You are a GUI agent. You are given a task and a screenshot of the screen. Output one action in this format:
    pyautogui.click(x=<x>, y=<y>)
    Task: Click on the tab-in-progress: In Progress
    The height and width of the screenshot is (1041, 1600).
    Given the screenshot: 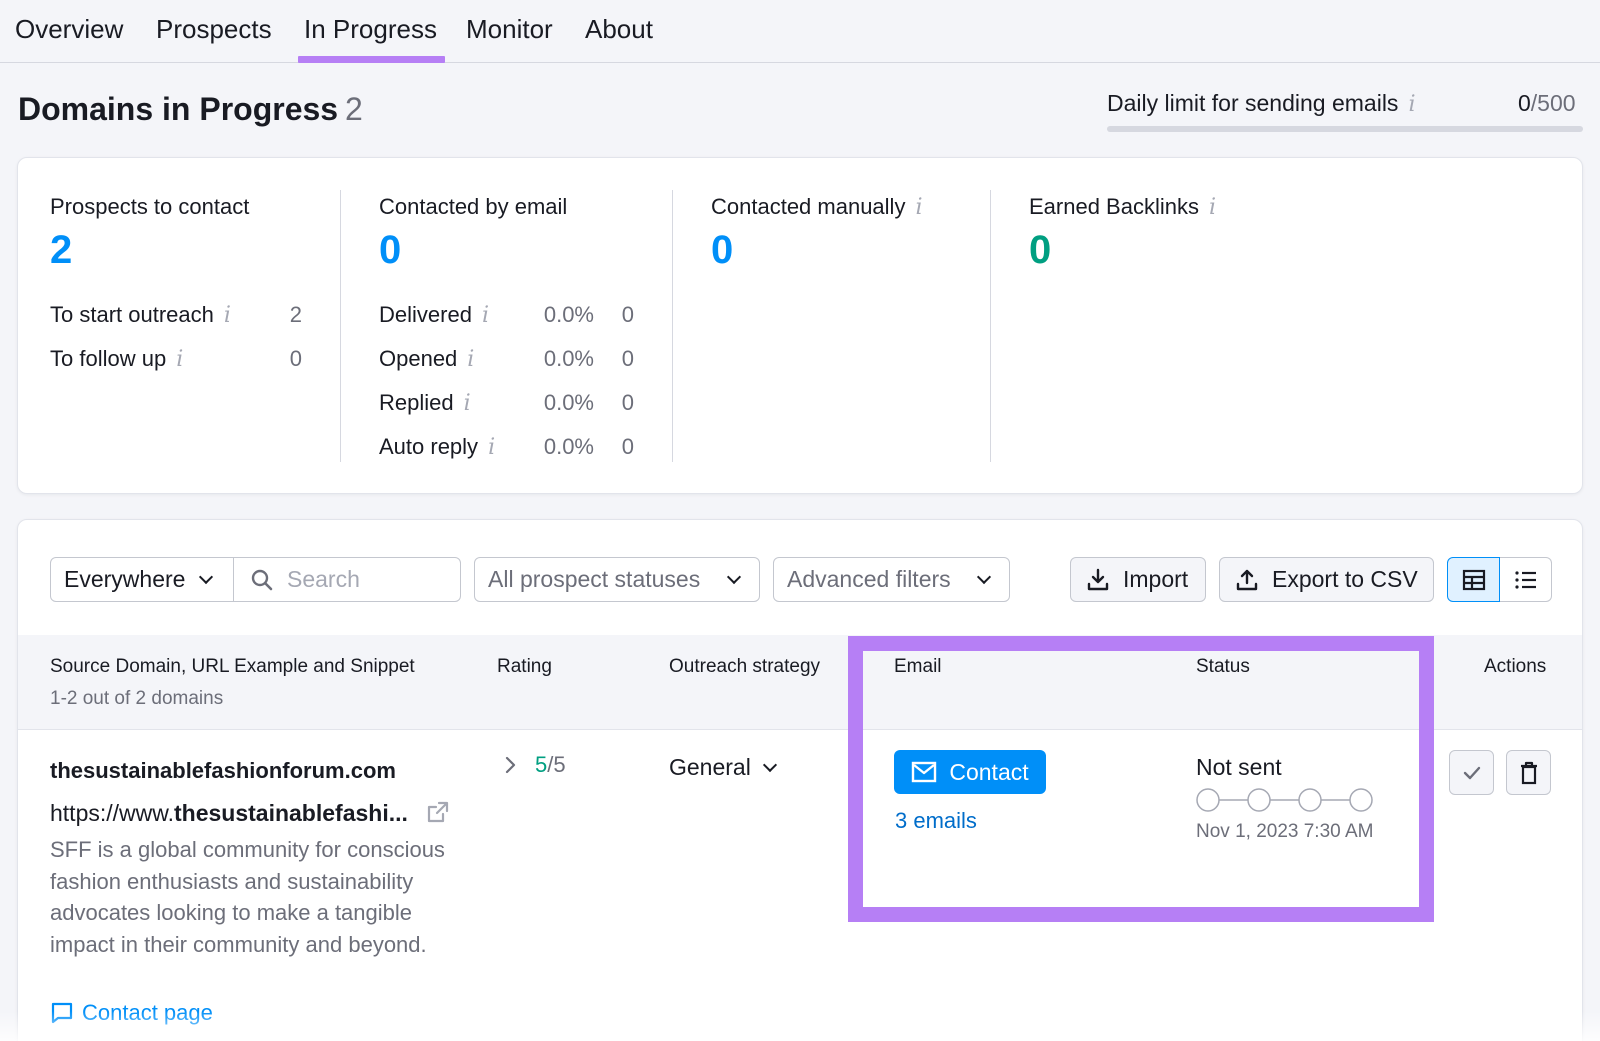 What is the action you would take?
    pyautogui.click(x=370, y=29)
    